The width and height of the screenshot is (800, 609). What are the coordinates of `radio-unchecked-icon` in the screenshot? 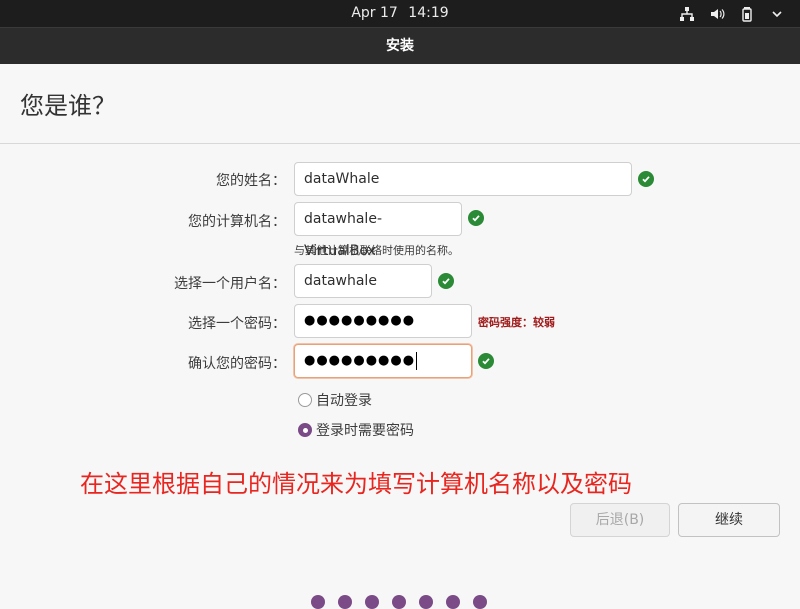 It's located at (305, 400).